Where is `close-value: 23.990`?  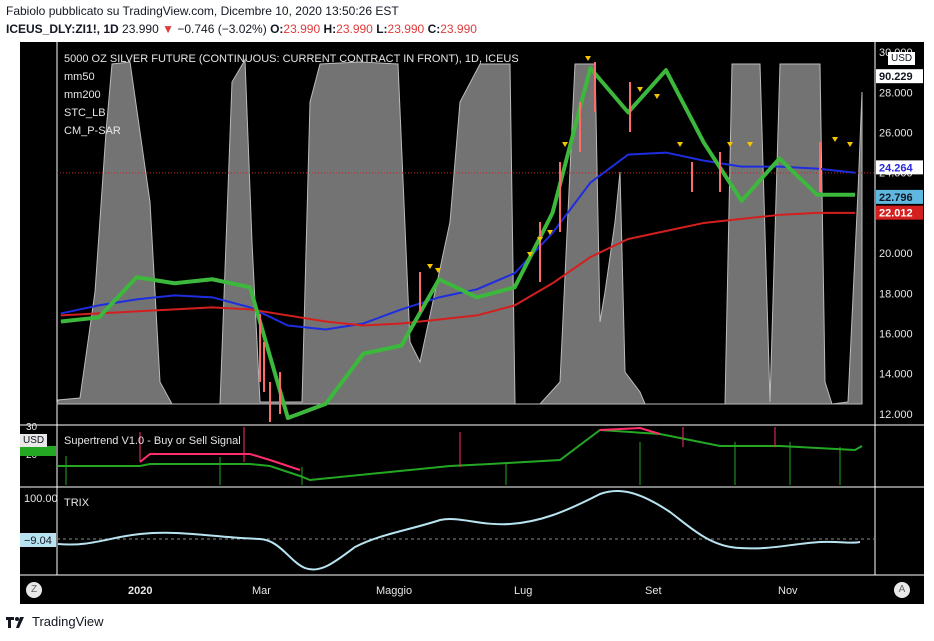 close-value: 23.990 is located at coordinates (458, 29).